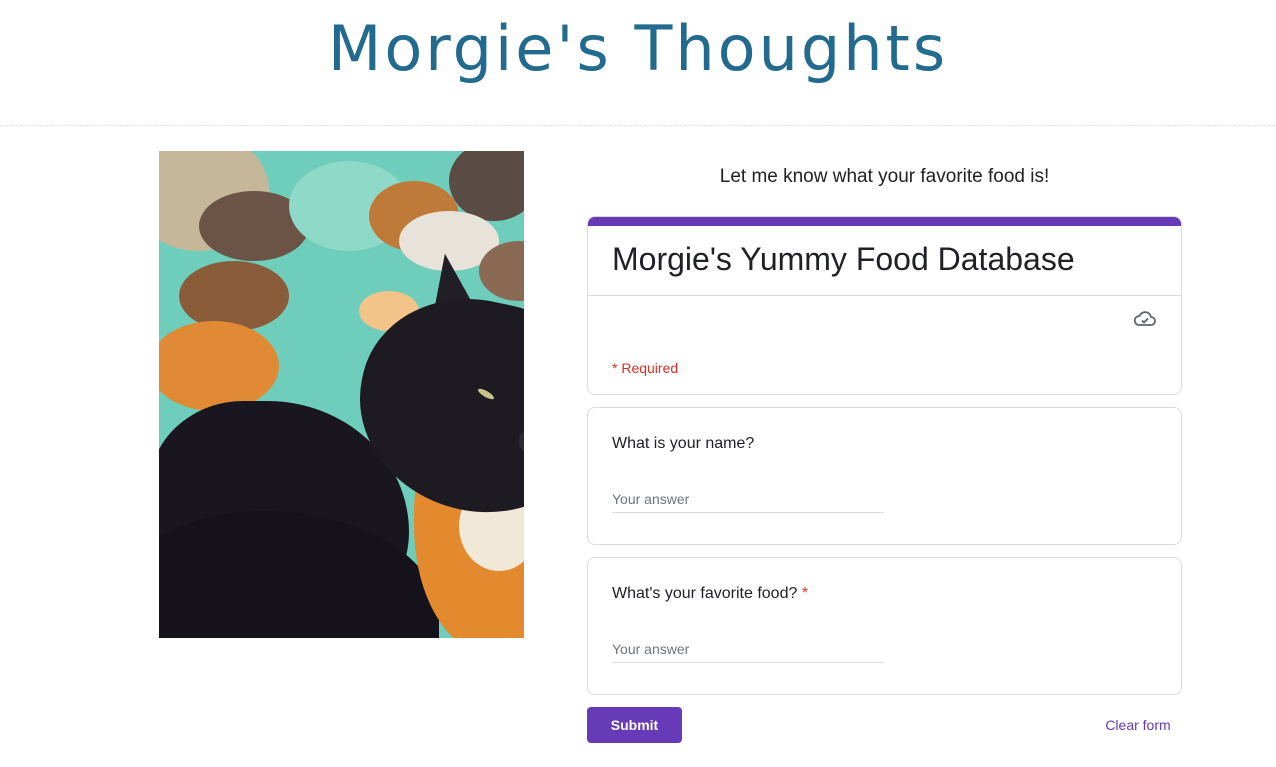  I want to click on question-label: What's your favorite food? *, so click(710, 594).